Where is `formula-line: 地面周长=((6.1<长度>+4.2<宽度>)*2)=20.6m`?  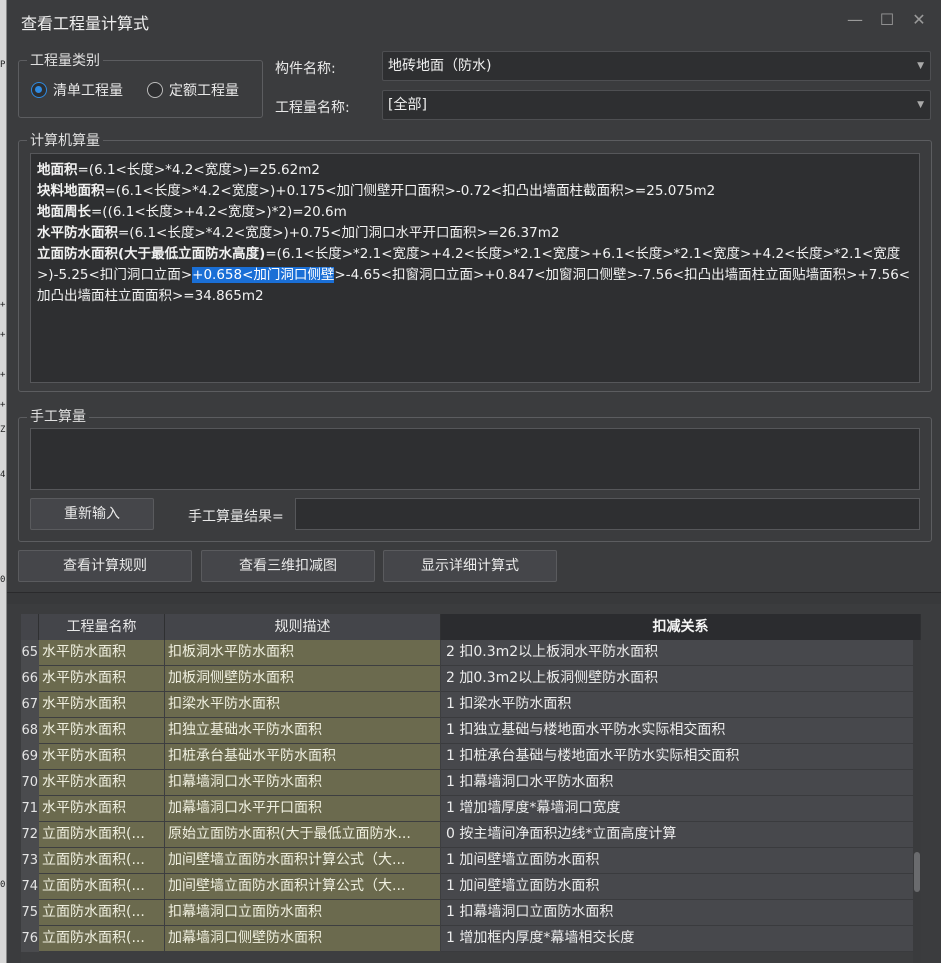
formula-line: 地面周长=((6.1<长度>+4.2<宽度>)*2)=20.6m is located at coordinates (192, 212).